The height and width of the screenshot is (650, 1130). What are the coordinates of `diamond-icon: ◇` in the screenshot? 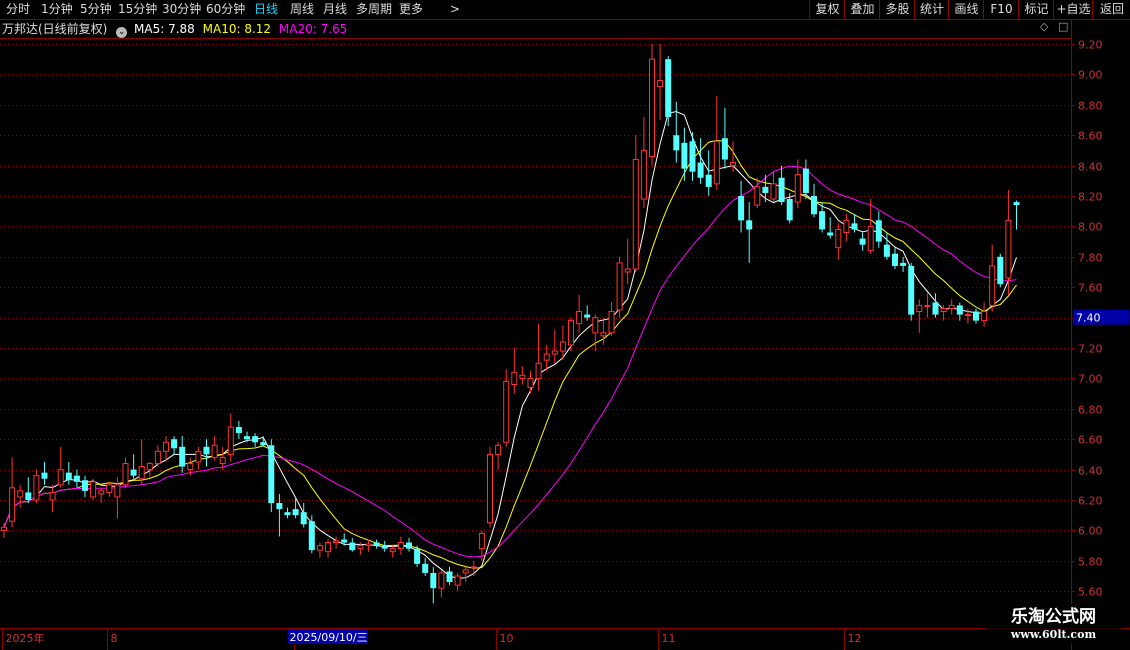 It's located at (1044, 26).